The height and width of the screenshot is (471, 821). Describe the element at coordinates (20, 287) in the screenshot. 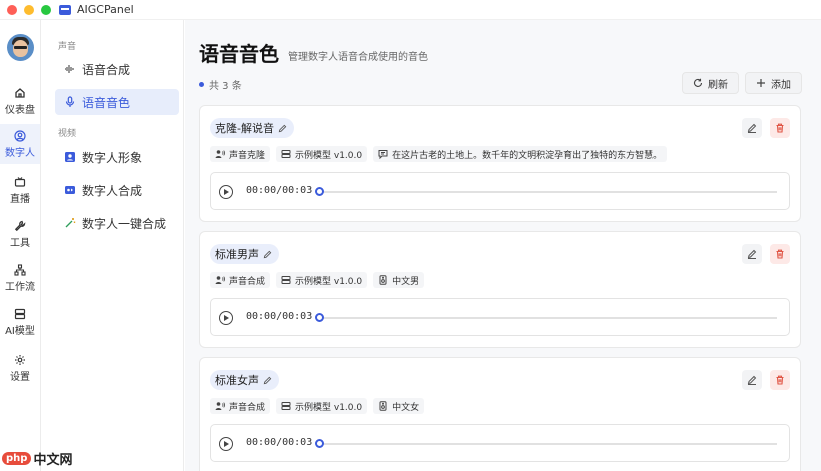

I see `rail-item-label: 工作流` at that location.